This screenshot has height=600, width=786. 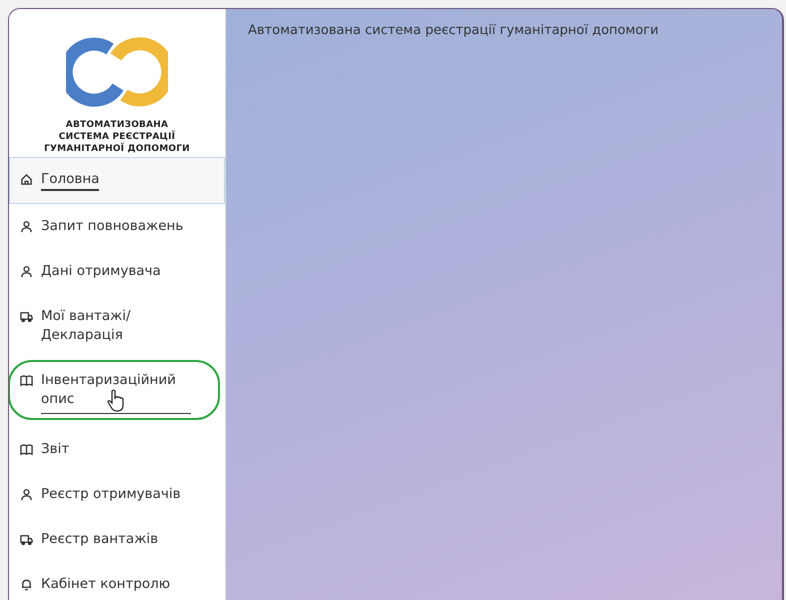 I want to click on header-title: Автоматизована система реєстрації гуманітарної допомоги, so click(x=453, y=30).